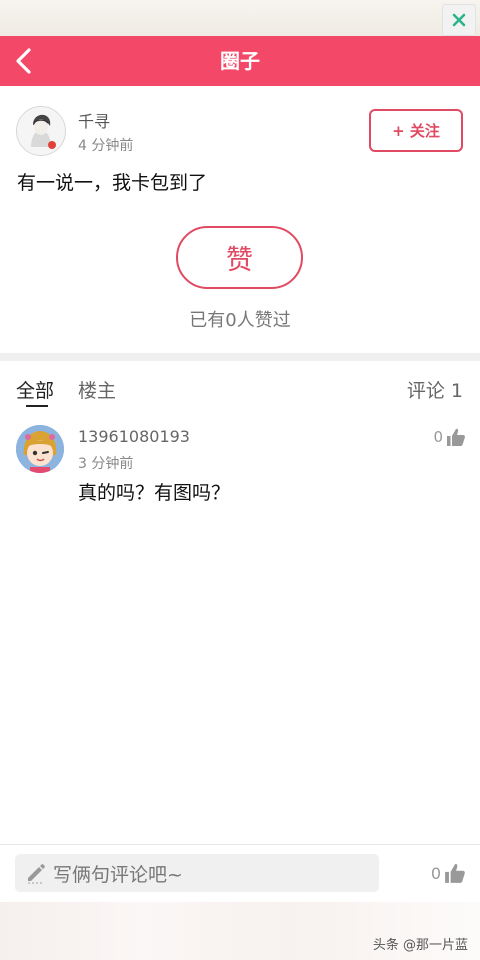  I want to click on close-icon, so click(459, 20).